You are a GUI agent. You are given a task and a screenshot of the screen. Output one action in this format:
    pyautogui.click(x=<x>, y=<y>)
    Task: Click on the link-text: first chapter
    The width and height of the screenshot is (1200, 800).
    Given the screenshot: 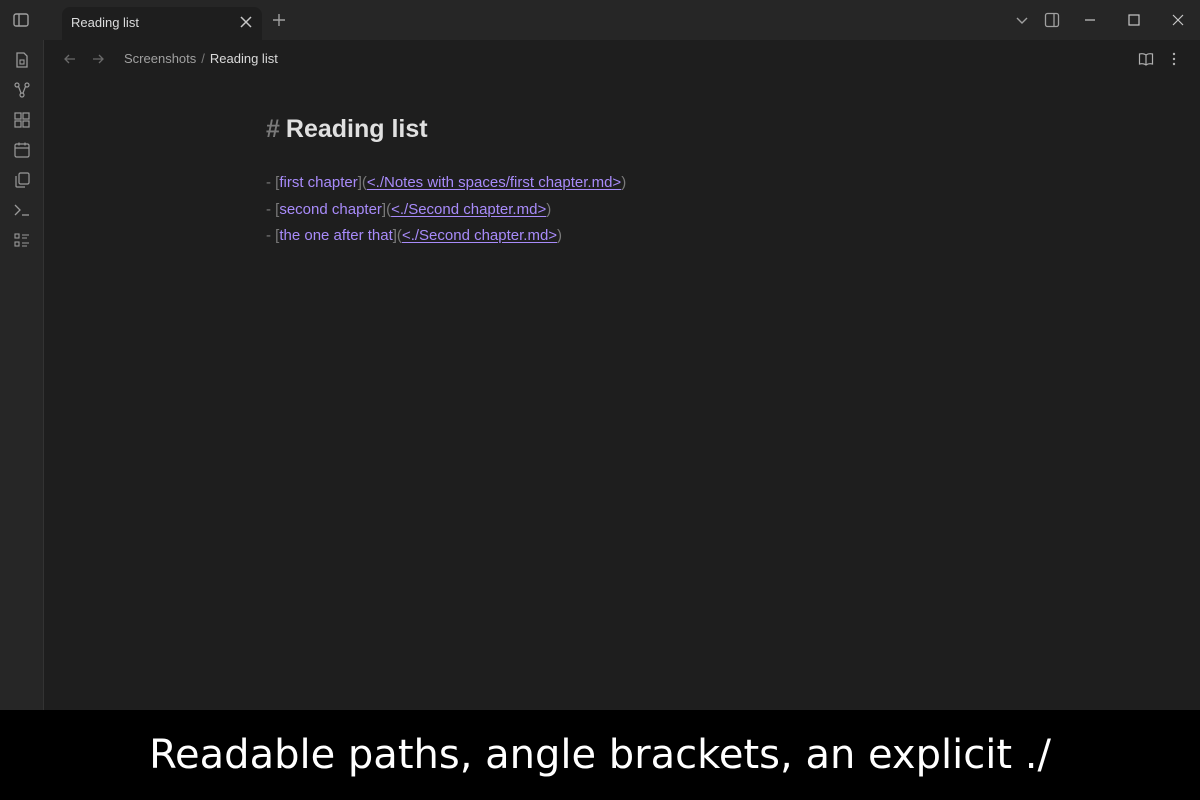 What is the action you would take?
    pyautogui.click(x=318, y=182)
    